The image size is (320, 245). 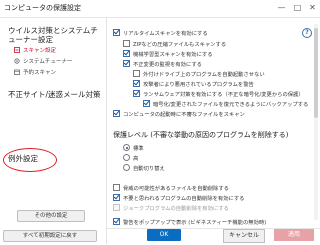 What do you see at coordinates (126, 157) in the screenshot?
I see `level-high-radio` at bounding box center [126, 157].